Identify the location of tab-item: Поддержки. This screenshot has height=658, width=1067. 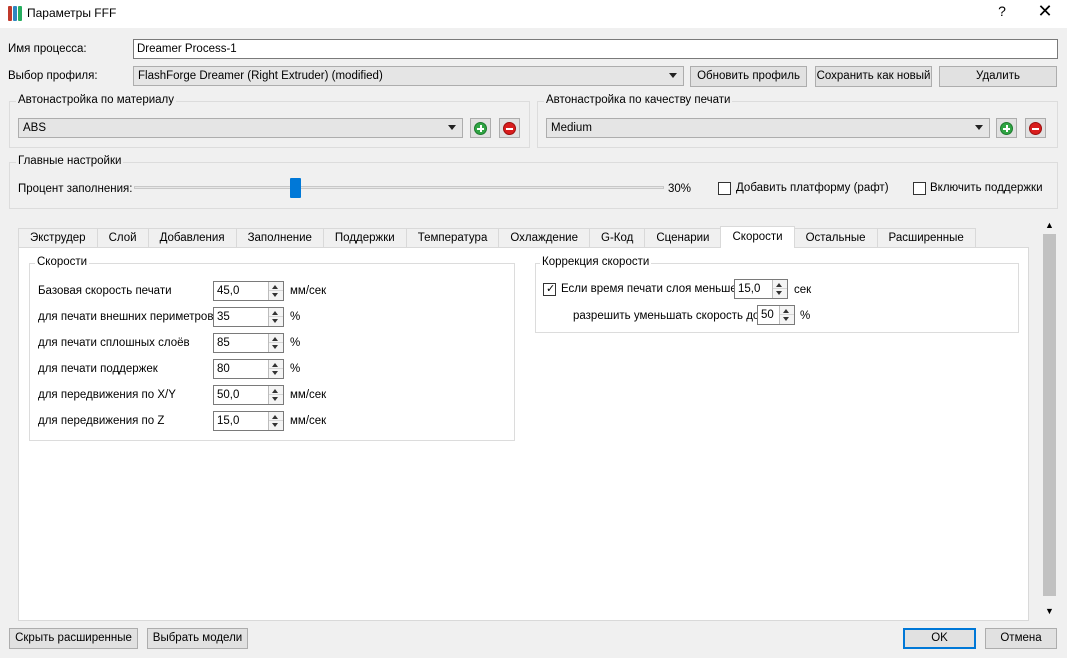
(364, 238).